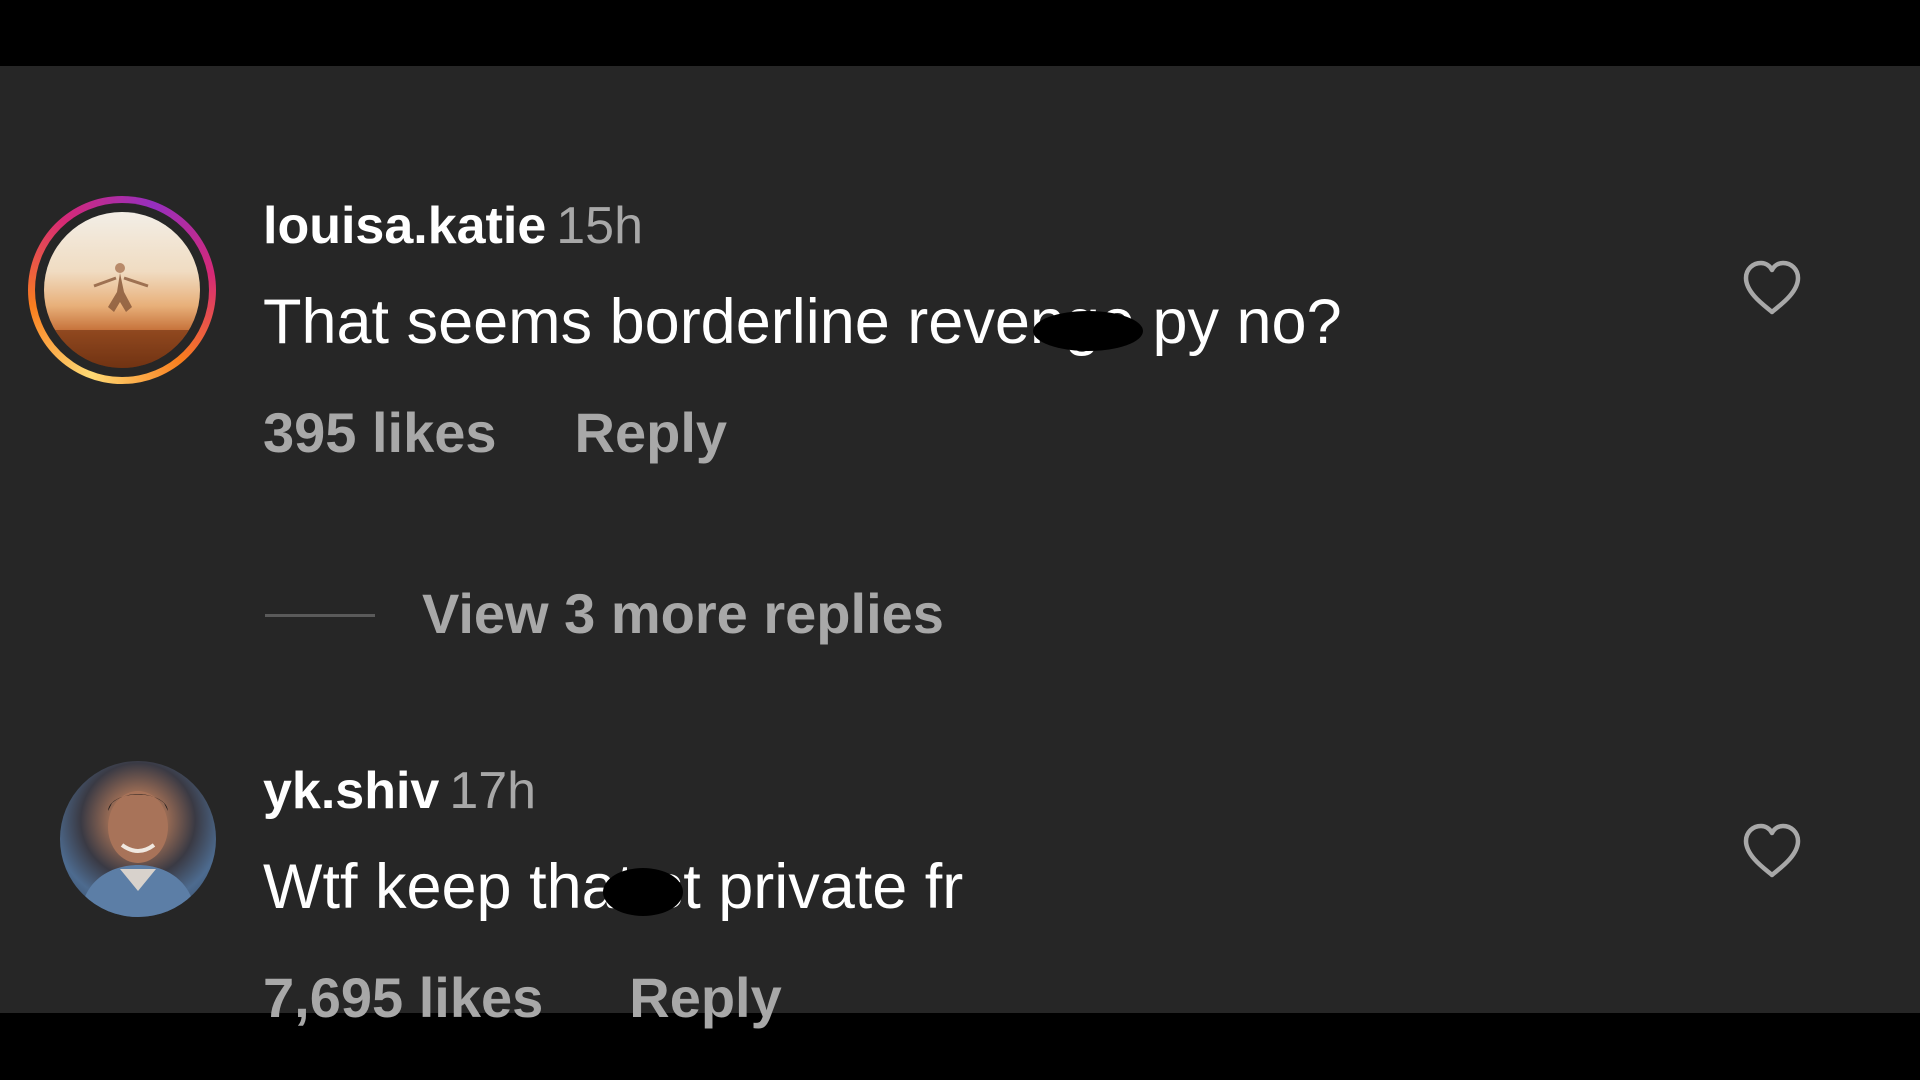 Image resolution: width=1920 pixels, height=1080 pixels. I want to click on avatar-story-ring, so click(122, 290).